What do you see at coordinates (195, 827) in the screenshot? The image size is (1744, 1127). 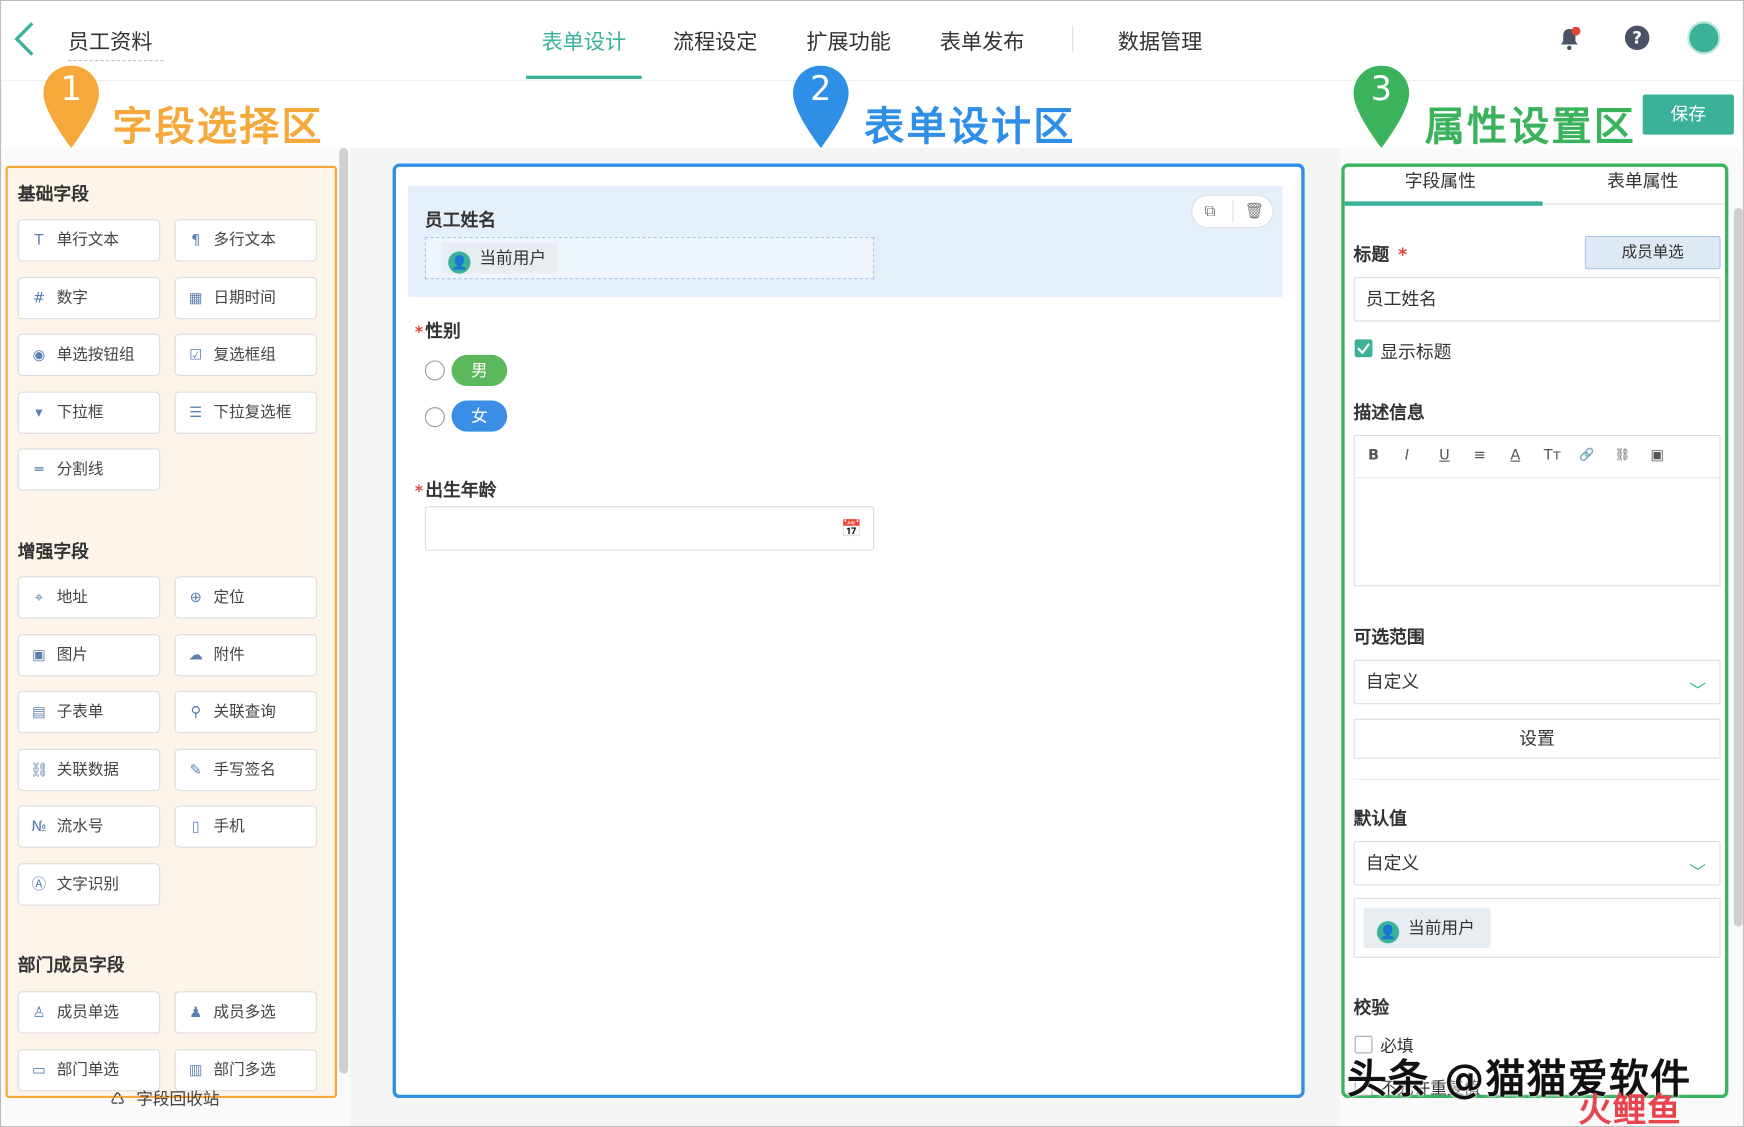 I see `phone-icon: ▯` at bounding box center [195, 827].